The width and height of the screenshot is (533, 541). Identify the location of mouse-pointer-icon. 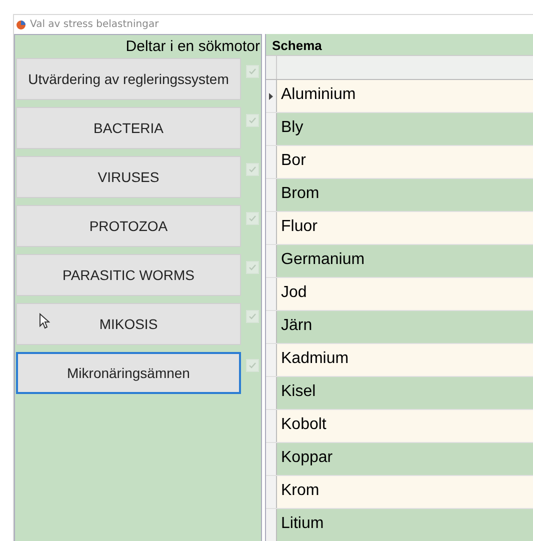
(44, 321).